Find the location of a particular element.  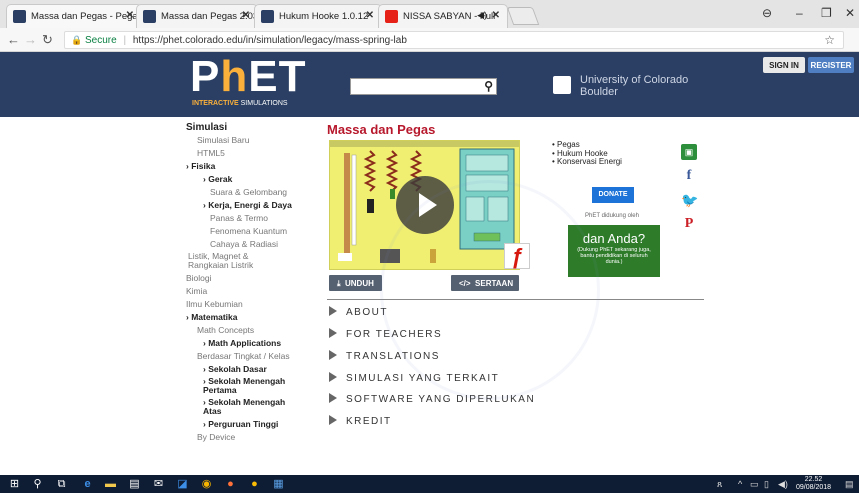

sidebar-item-by-device: By Device is located at coordinates (251, 438).